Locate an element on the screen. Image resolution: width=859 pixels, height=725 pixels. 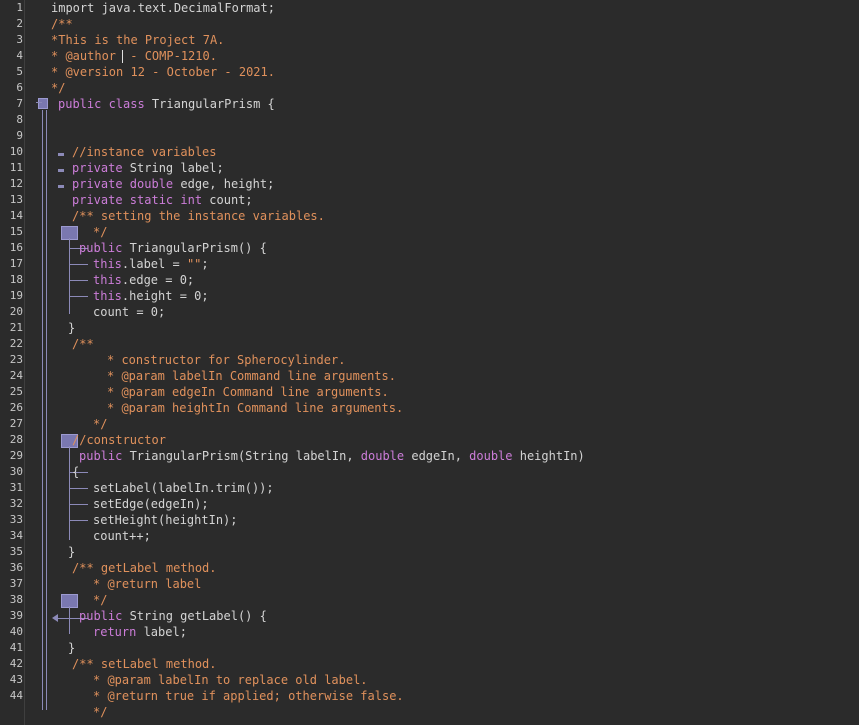
code-line: setHeight(heightIn); is located at coordinates (165, 520).